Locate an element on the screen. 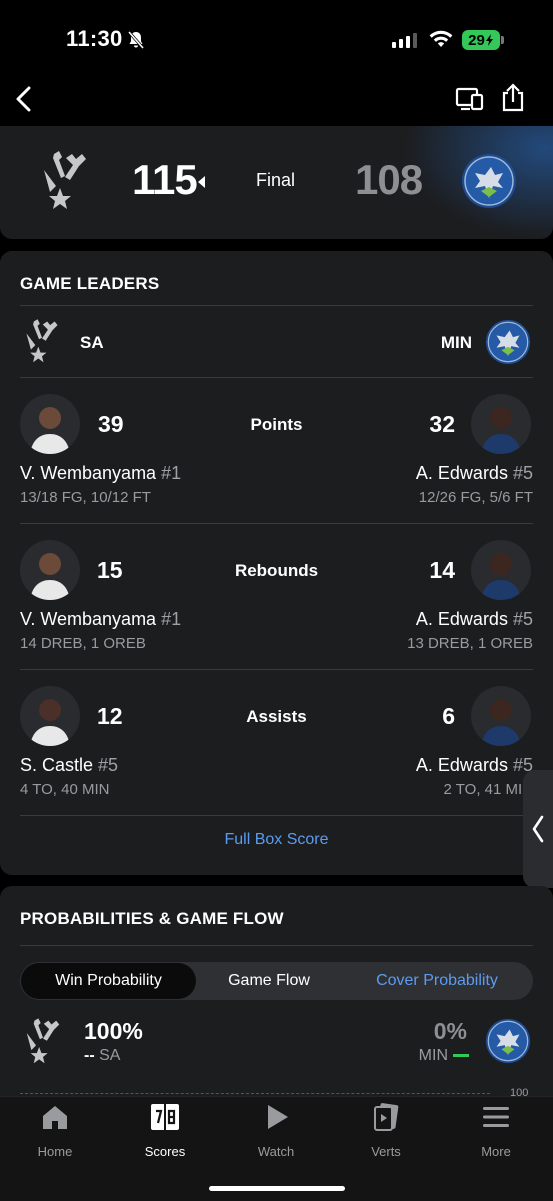 The width and height of the screenshot is (553, 1201). home-abbr: SA is located at coordinates (110, 1055).